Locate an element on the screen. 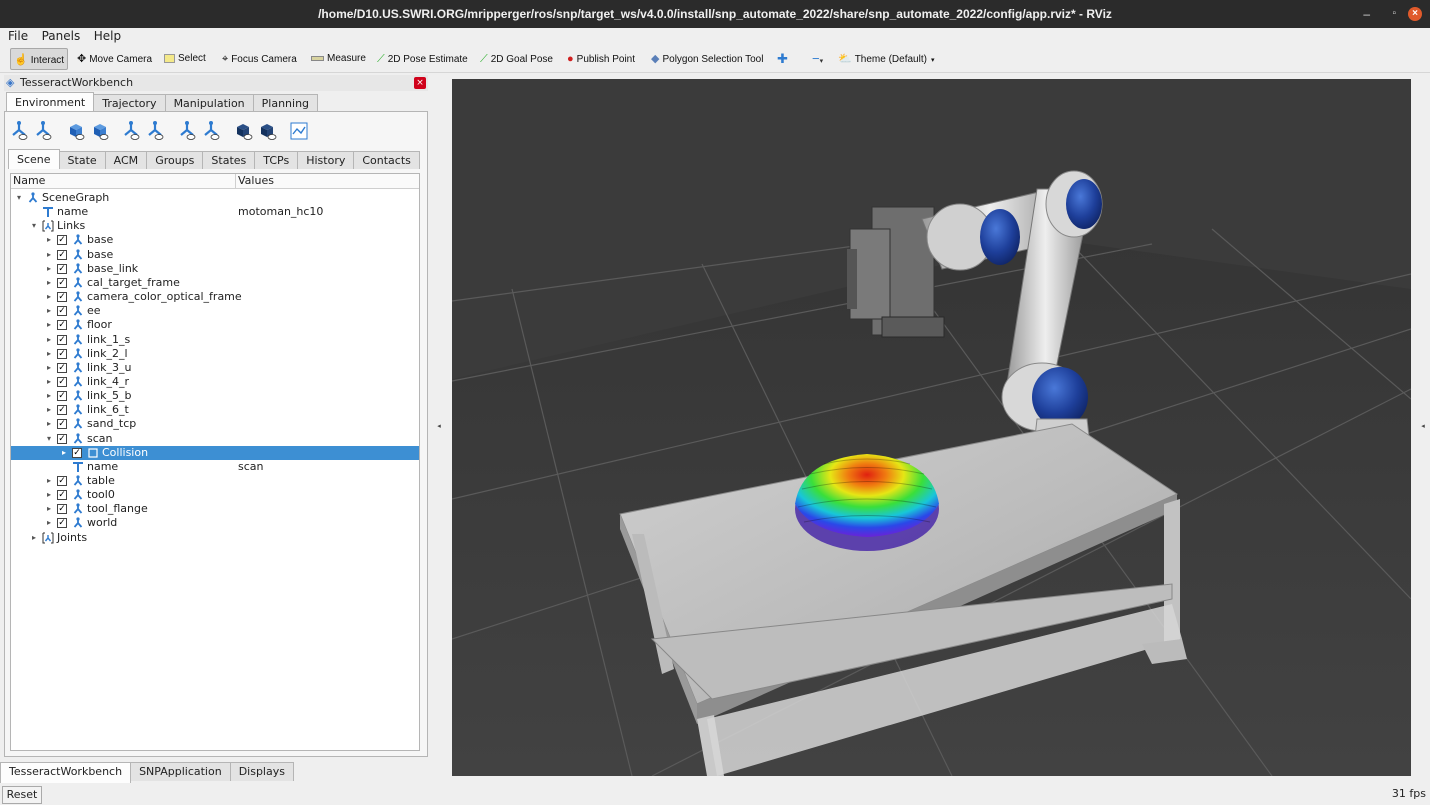 Image resolution: width=1430 pixels, height=805 pixels. tab-manipulation: Manipulation is located at coordinates (209, 103).